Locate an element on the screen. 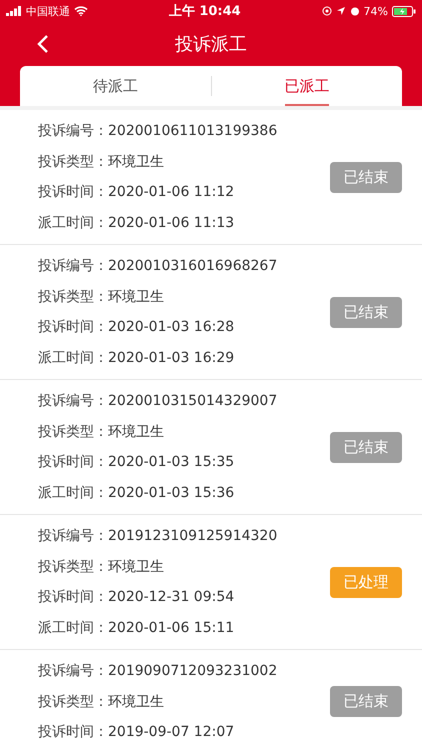 This screenshot has height=750, width=422. tab: 已派工 is located at coordinates (307, 86).